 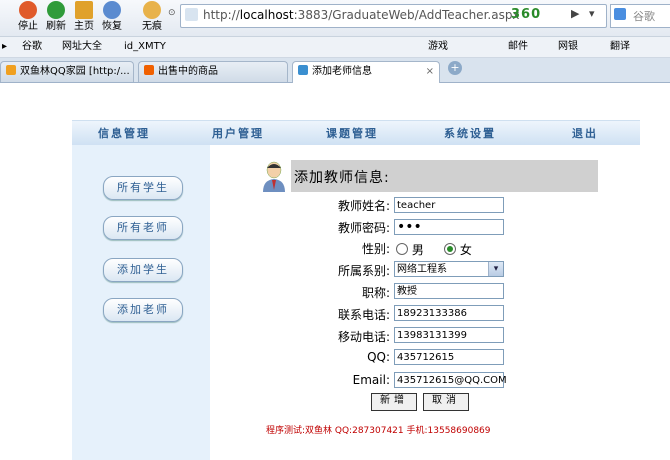 I want to click on form-title: 添加教师信息:, so click(x=342, y=178).